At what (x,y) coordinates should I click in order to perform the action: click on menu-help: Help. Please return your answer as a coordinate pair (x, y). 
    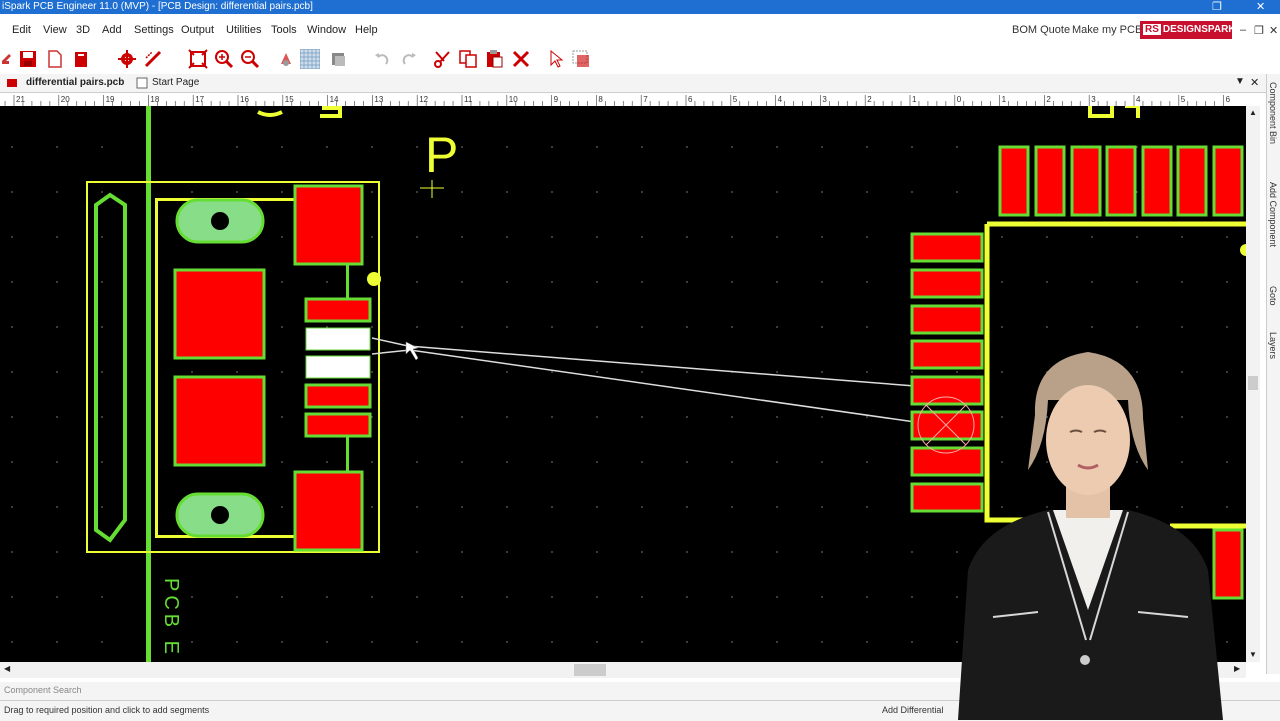
    Looking at the image, I should click on (366, 30).